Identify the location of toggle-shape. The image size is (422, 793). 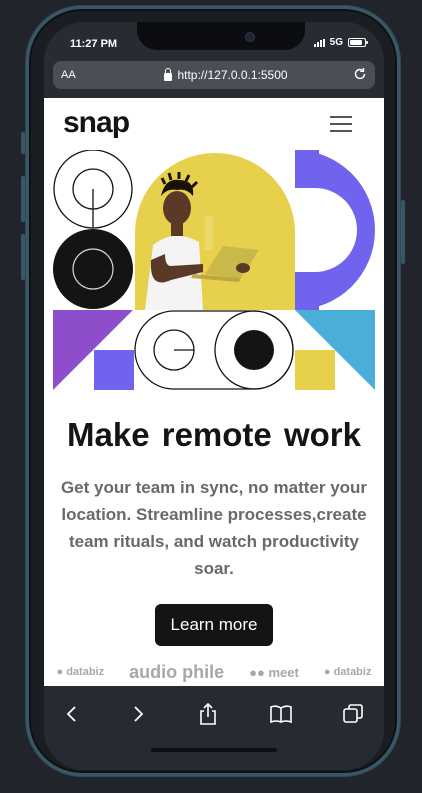
(214, 350).